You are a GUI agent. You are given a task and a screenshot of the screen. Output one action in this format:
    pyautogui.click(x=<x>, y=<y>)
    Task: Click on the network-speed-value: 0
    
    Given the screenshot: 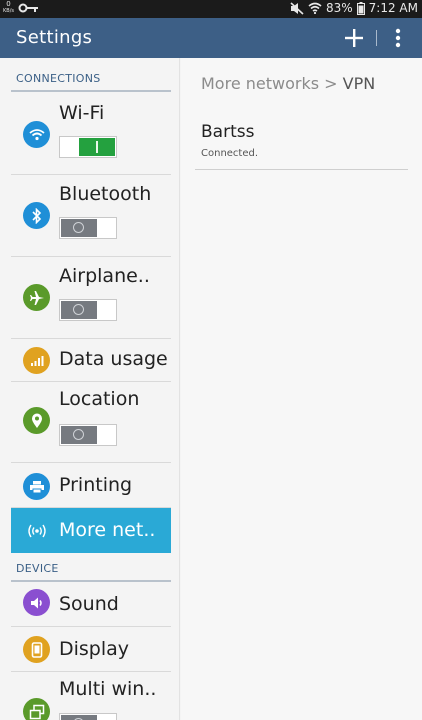 What is the action you would take?
    pyautogui.click(x=8, y=4)
    